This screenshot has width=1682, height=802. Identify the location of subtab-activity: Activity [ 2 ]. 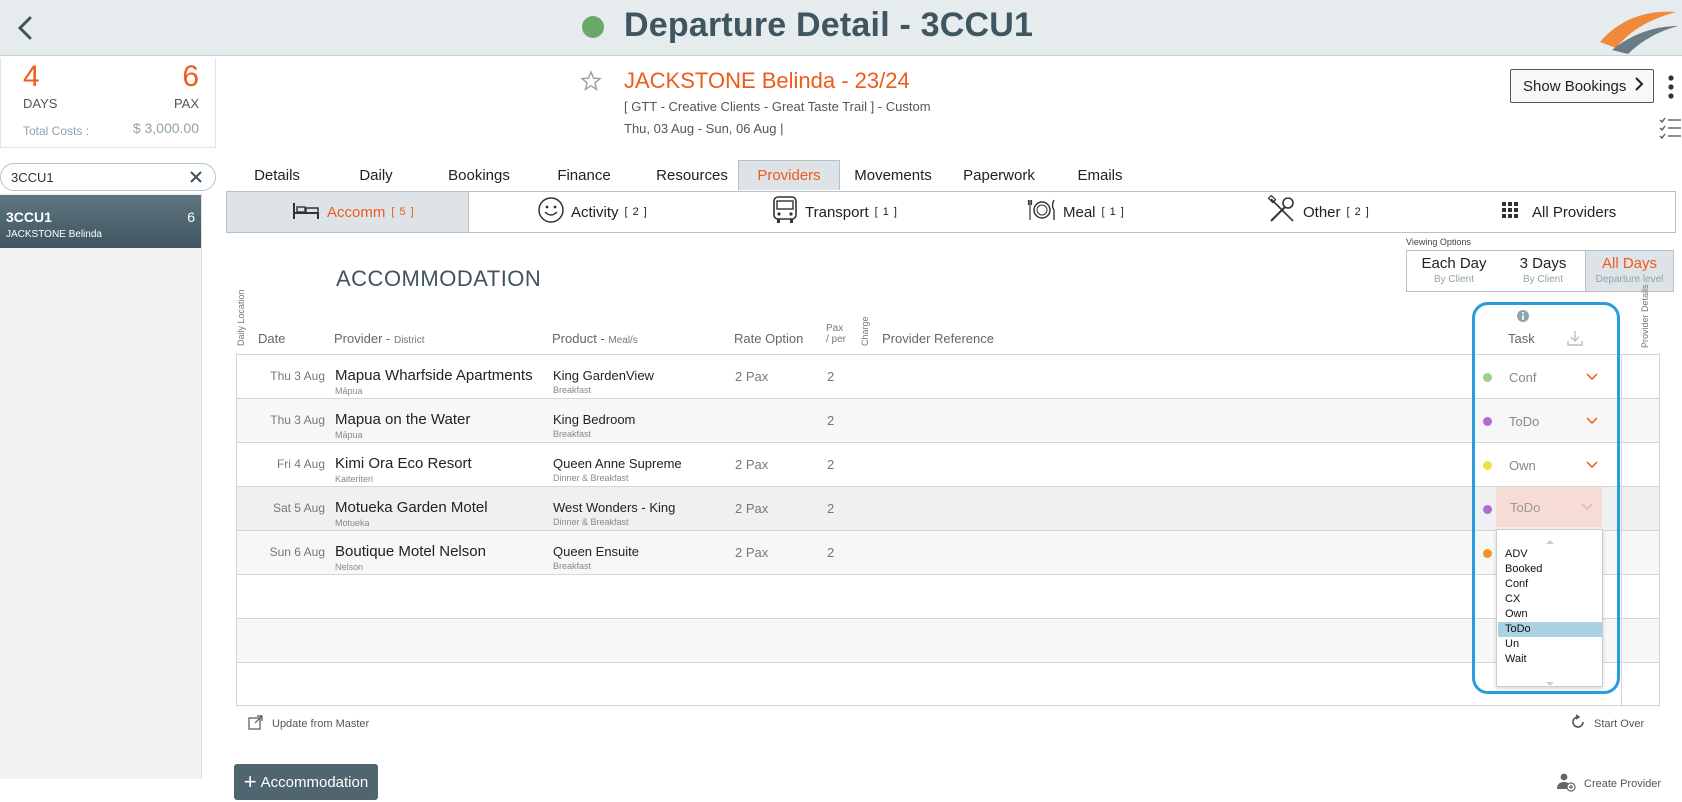
(592, 212).